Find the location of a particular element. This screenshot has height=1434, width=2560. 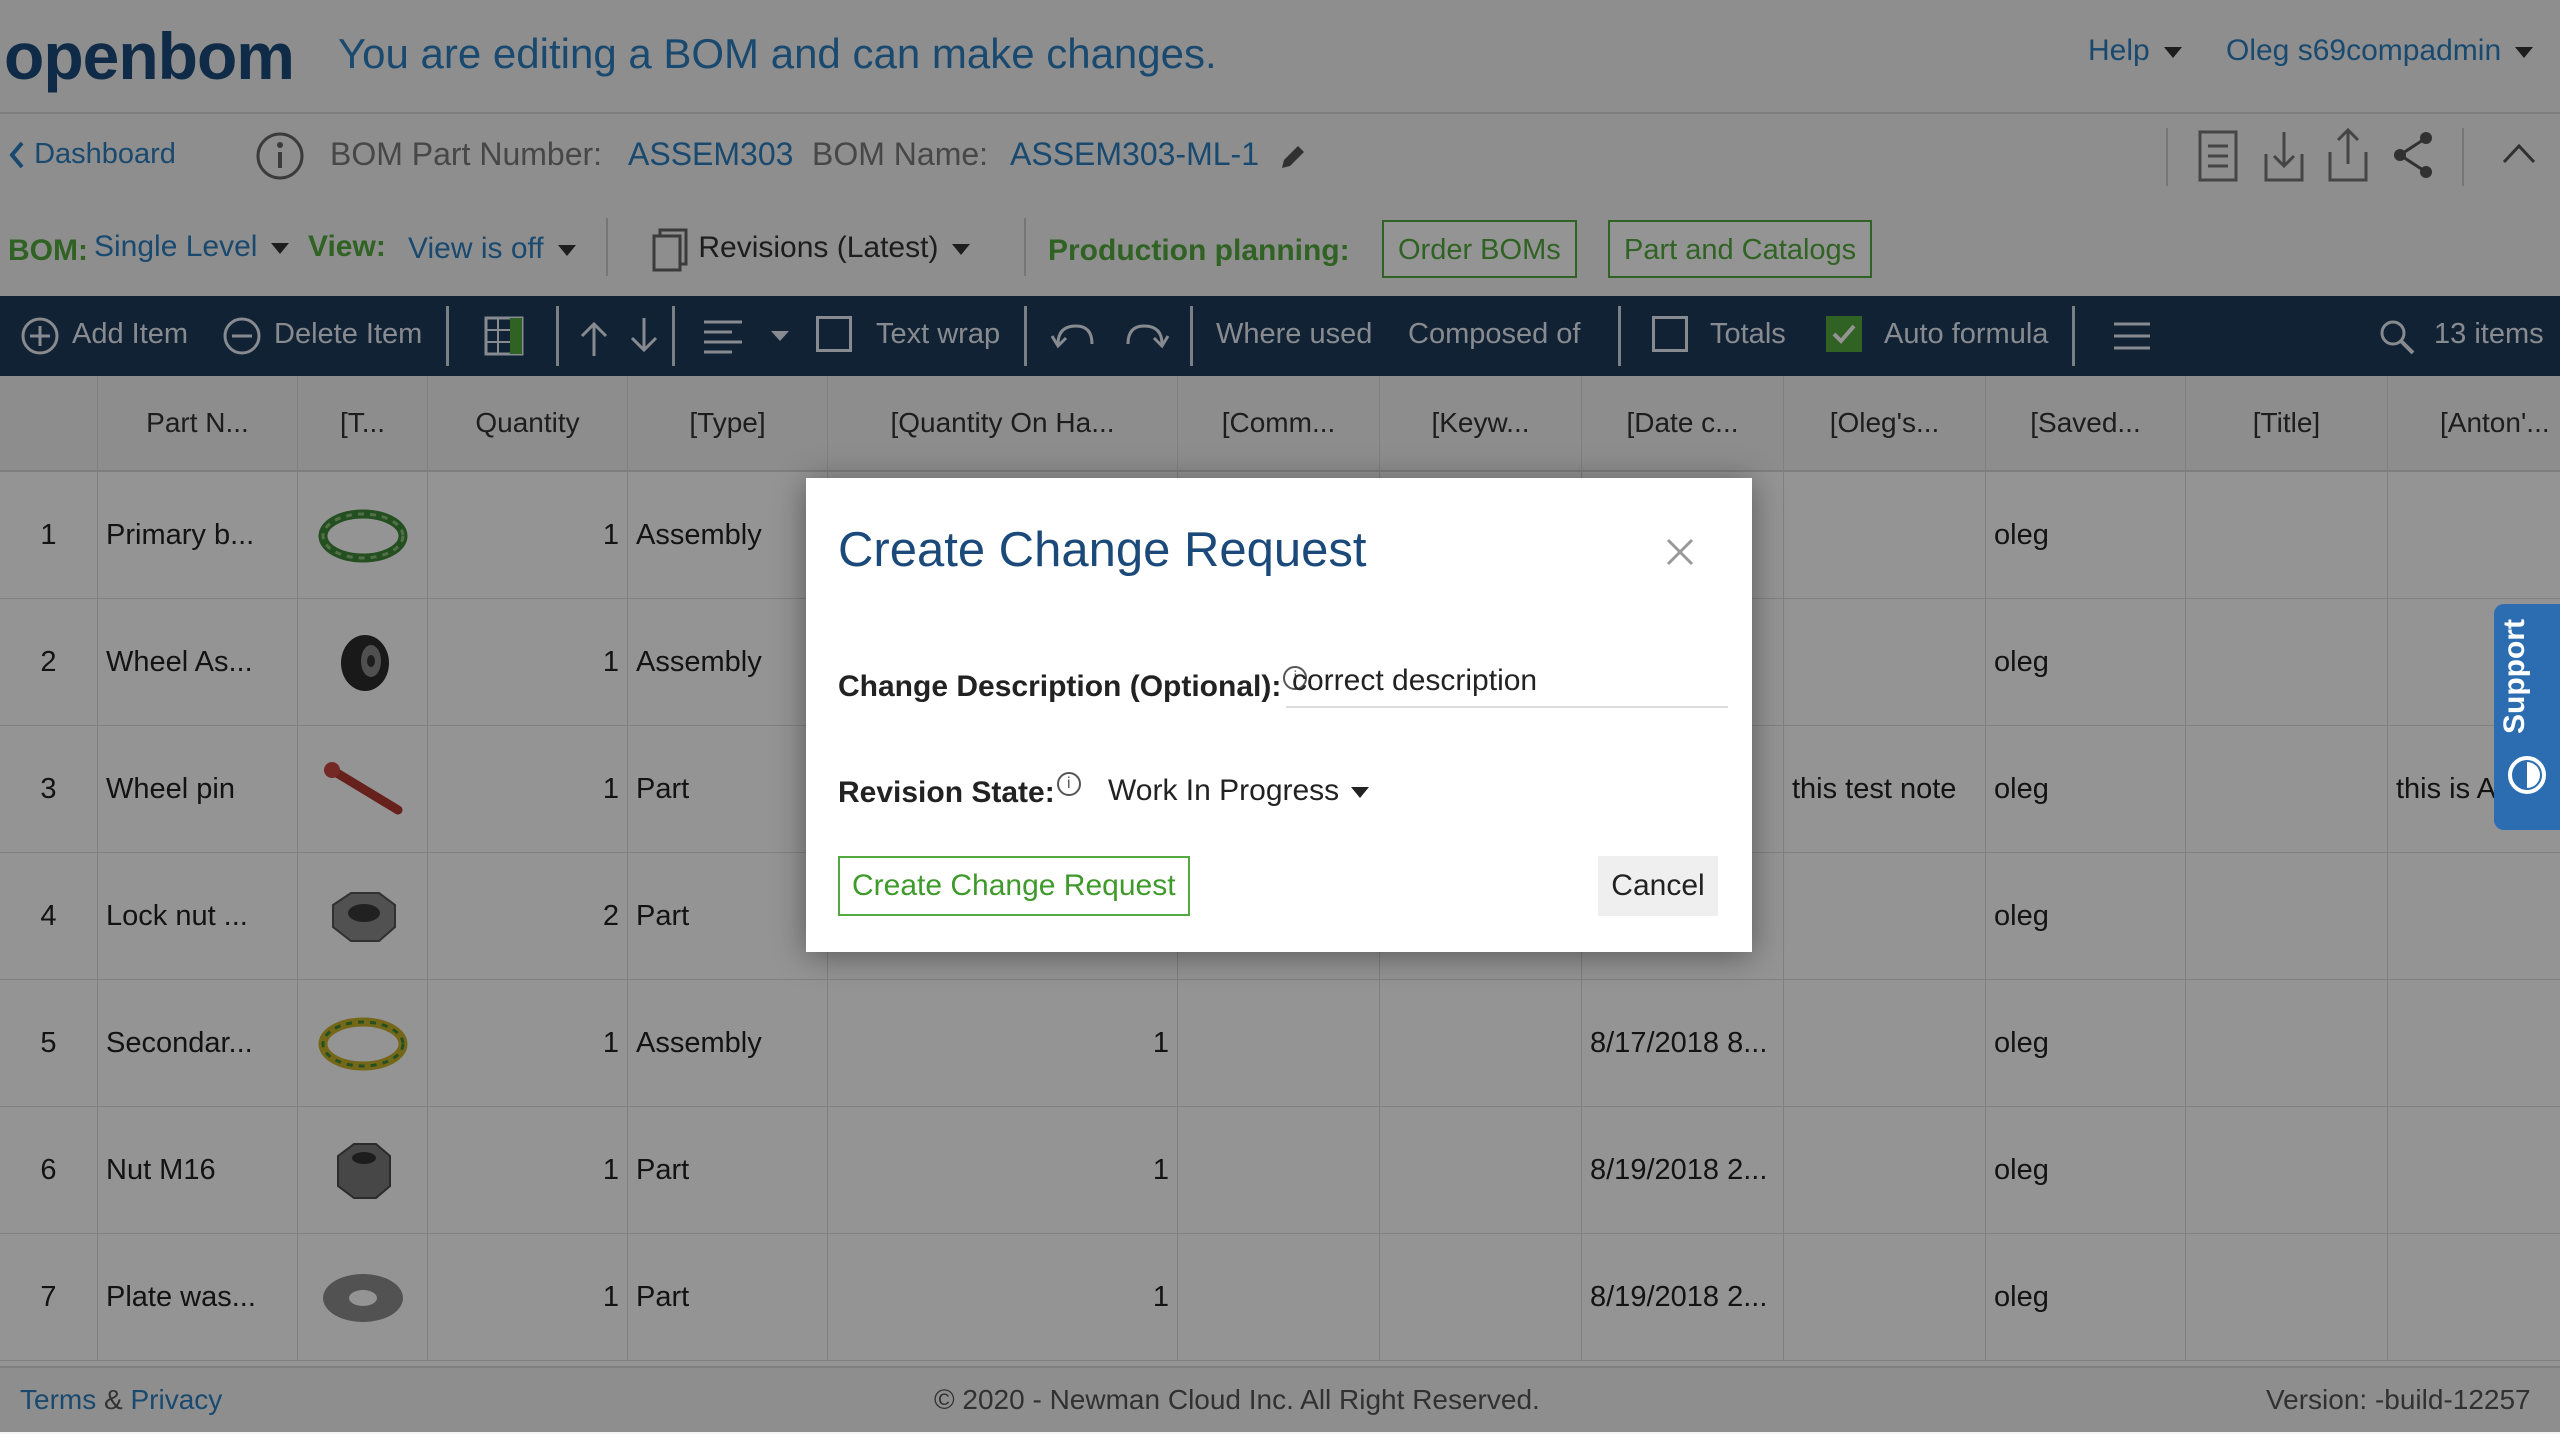

revision-state-label: Revision State: i is located at coordinates (959, 791).